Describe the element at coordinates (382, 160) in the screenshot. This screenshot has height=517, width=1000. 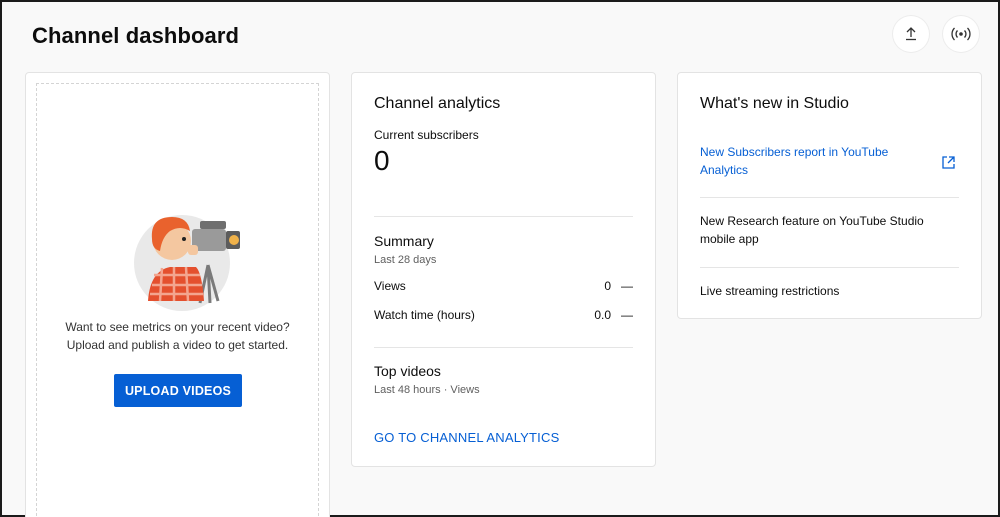
I see `subscribers-count: 0` at that location.